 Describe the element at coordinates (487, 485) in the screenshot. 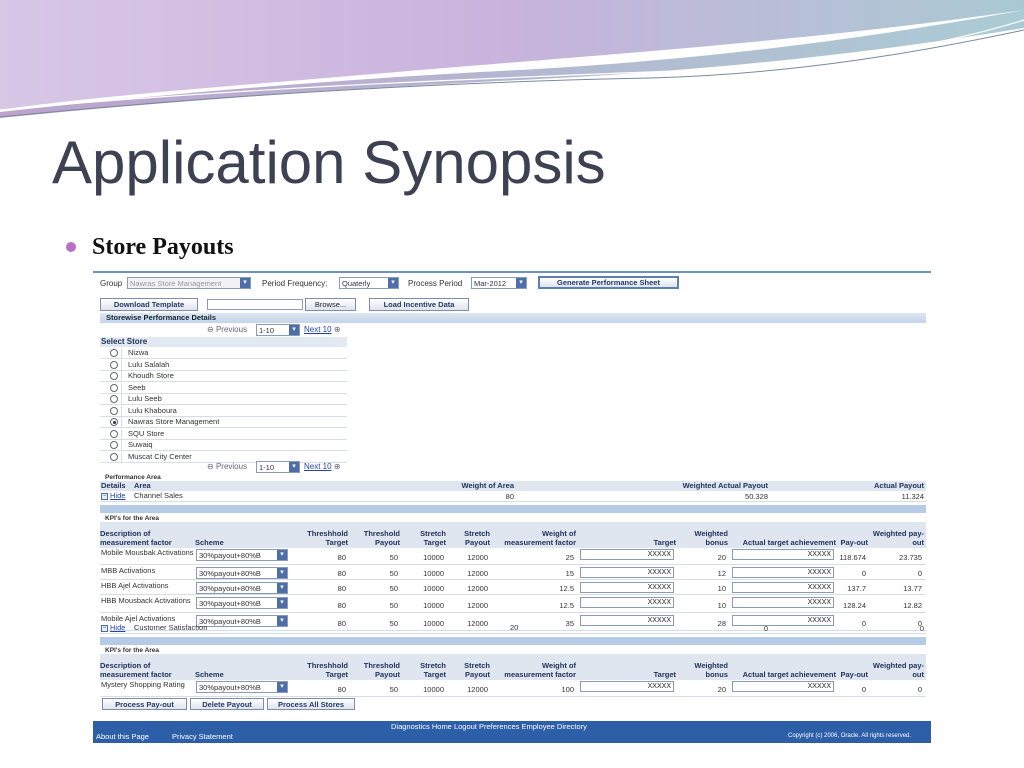

I see `weight-header: Weight of Area` at that location.